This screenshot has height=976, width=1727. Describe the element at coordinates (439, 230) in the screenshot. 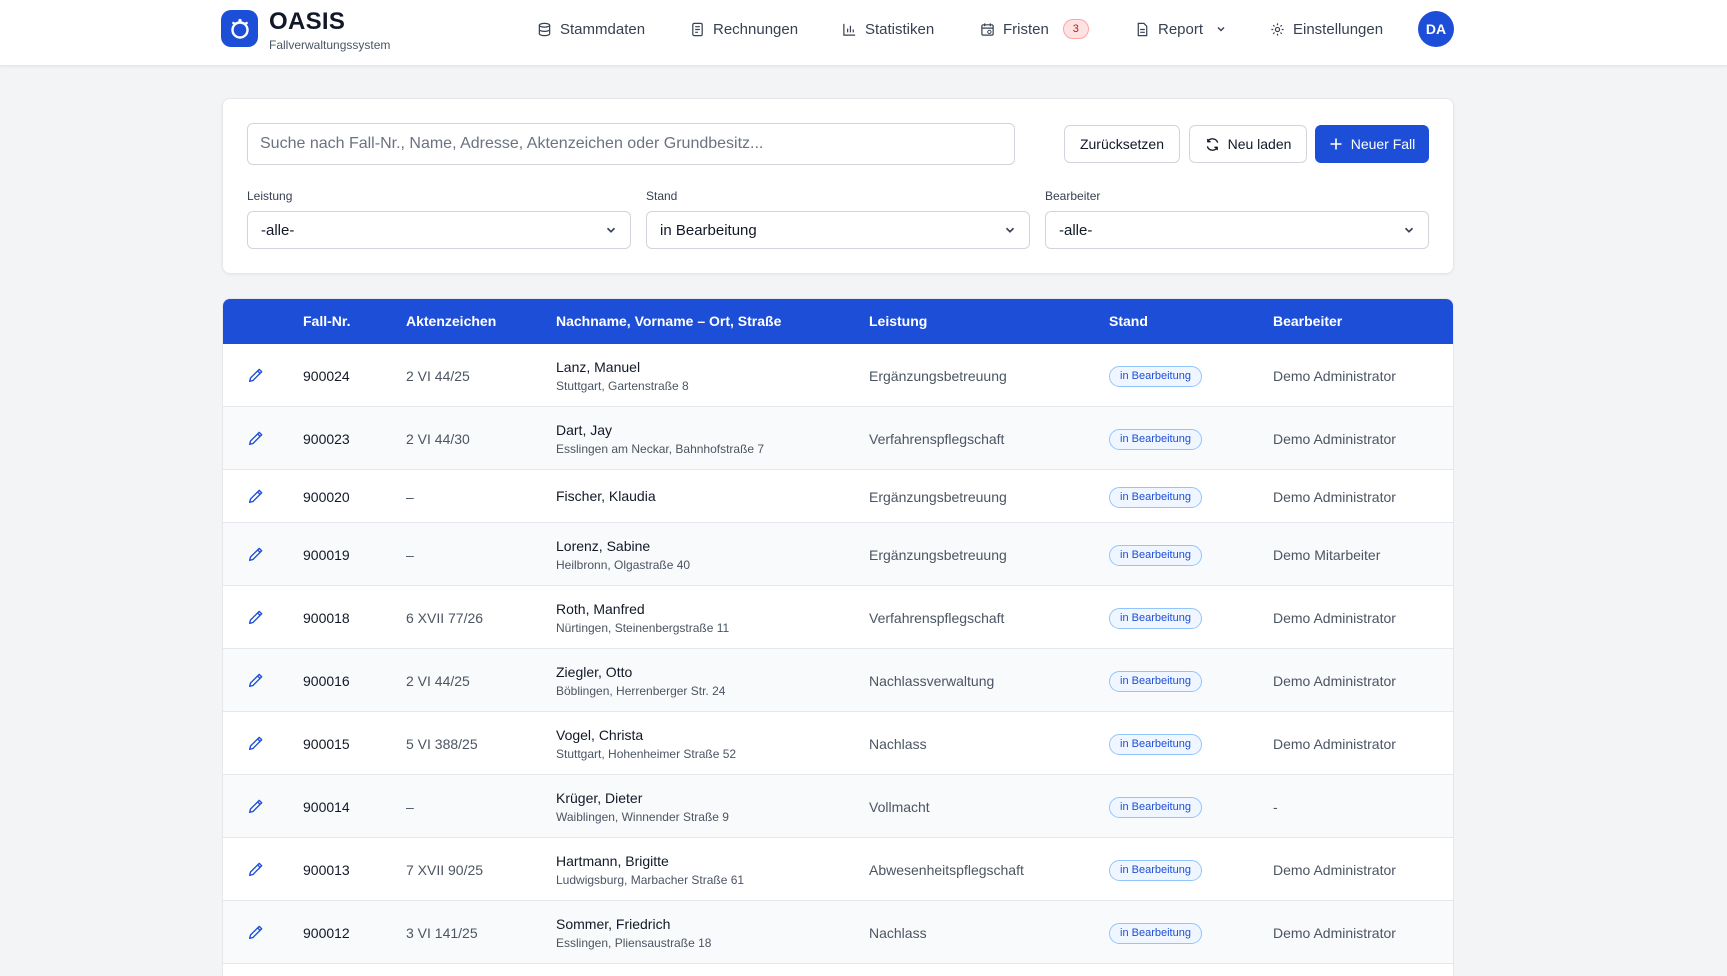

I see `leistung-filter-select: -alle-` at that location.